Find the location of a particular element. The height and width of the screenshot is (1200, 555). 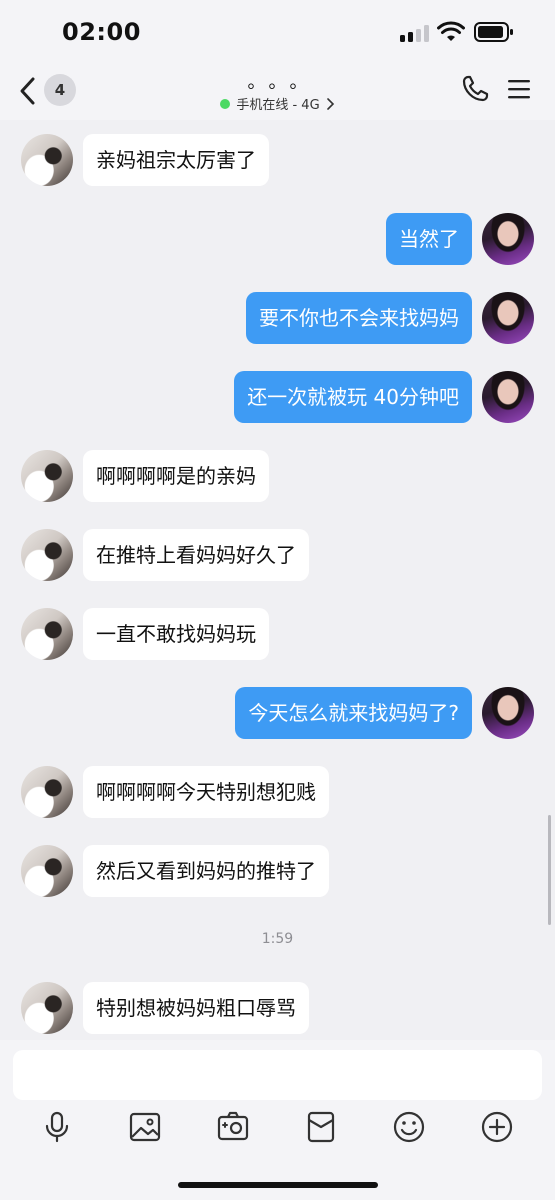

incoming-message: 啊啊啊啊是的亲妈 is located at coordinates (176, 476).